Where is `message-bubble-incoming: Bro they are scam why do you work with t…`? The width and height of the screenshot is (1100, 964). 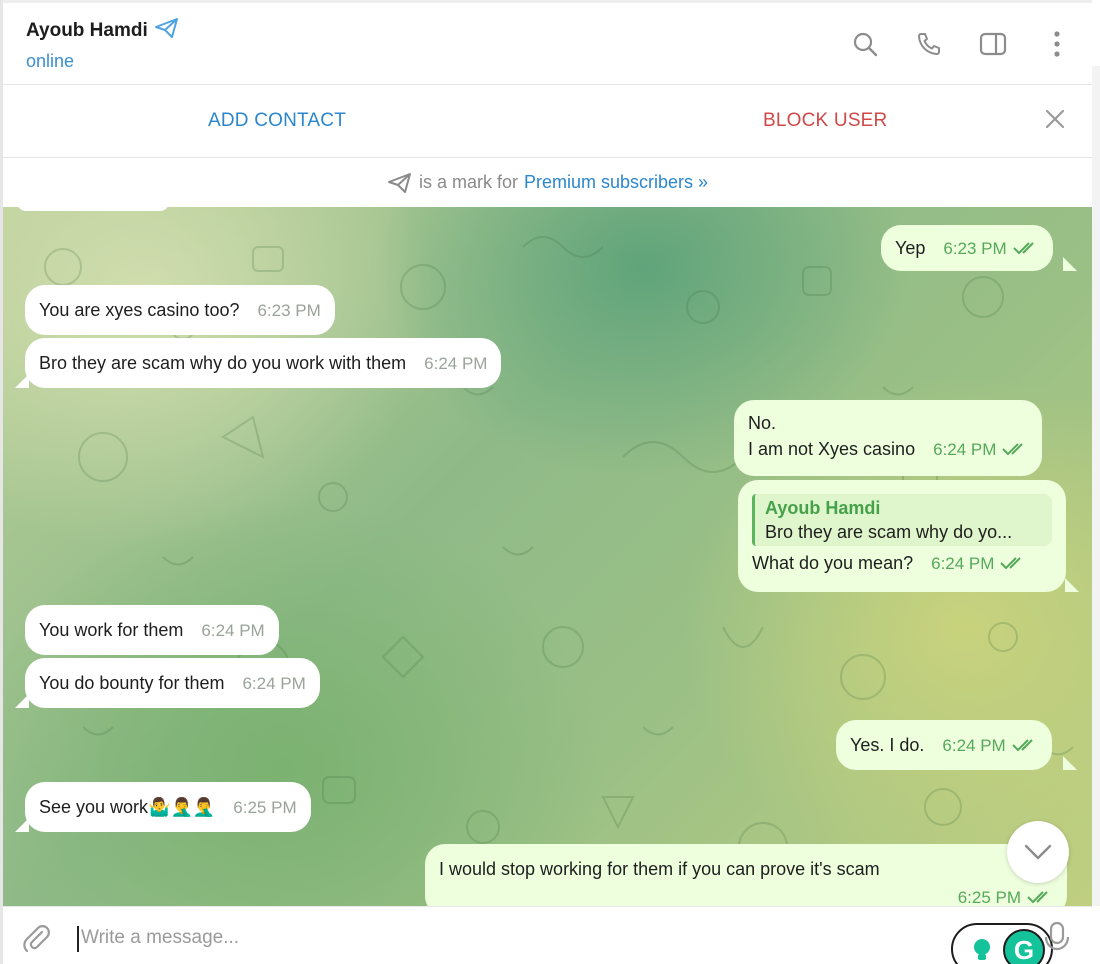
message-bubble-incoming: Bro they are scam why do you work with t… is located at coordinates (263, 363).